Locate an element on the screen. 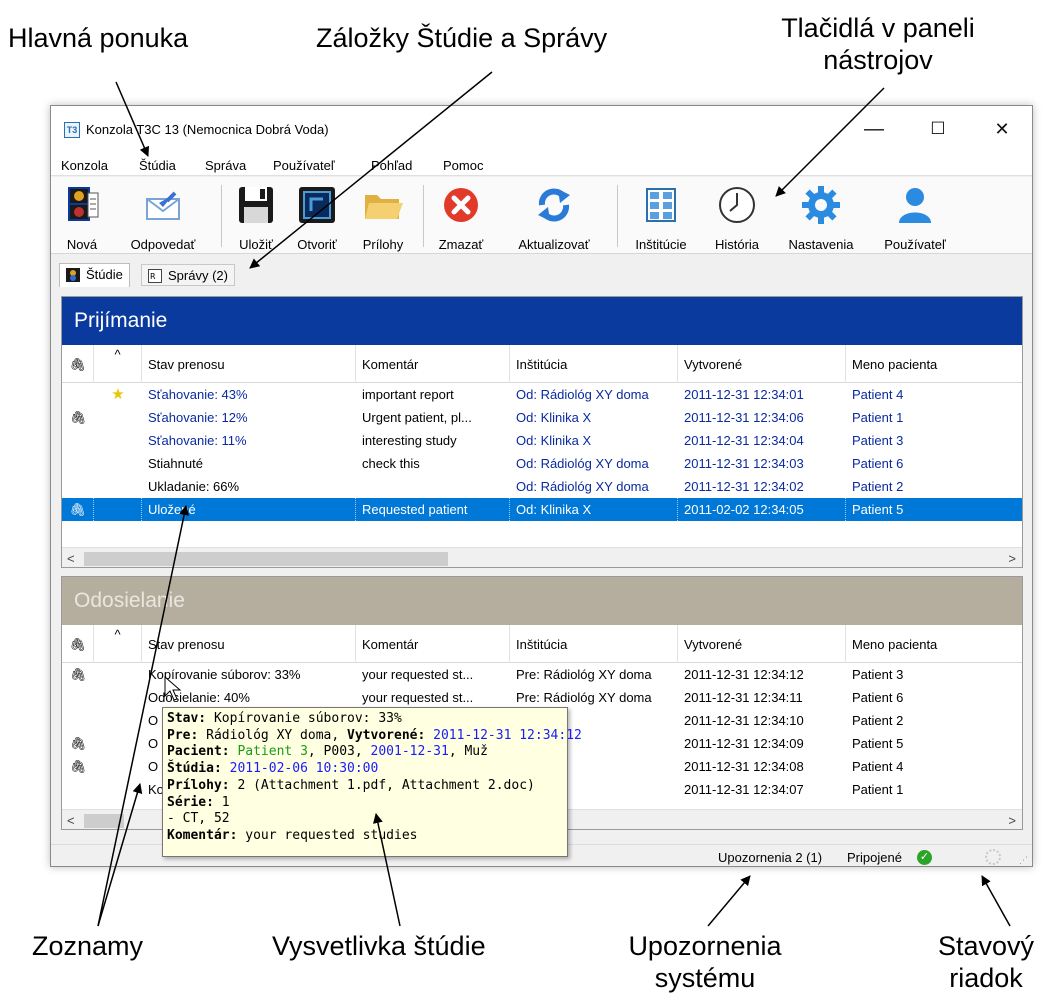 The width and height of the screenshot is (1056, 998). toolbar-button-institutions: Inštitúcie is located at coordinates (661, 217).